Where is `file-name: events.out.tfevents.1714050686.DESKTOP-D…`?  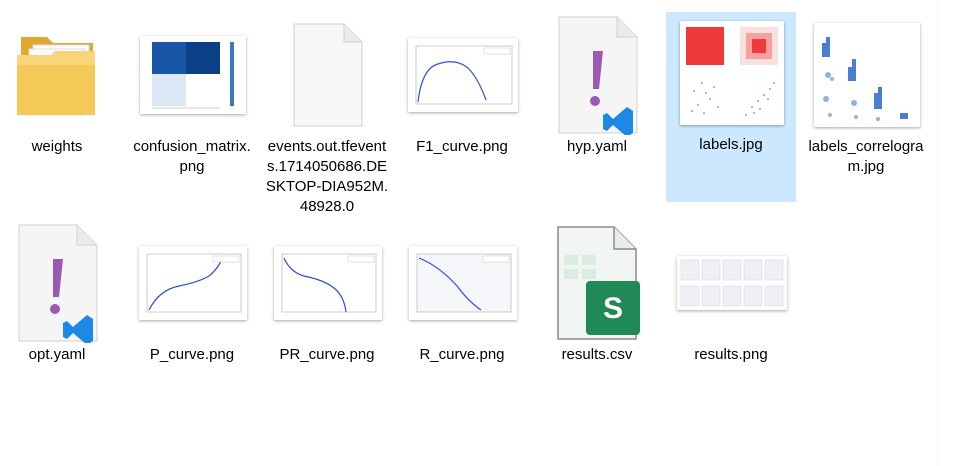 file-name: events.out.tfevents.1714050686.DESKTOP-D… is located at coordinates (327, 176).